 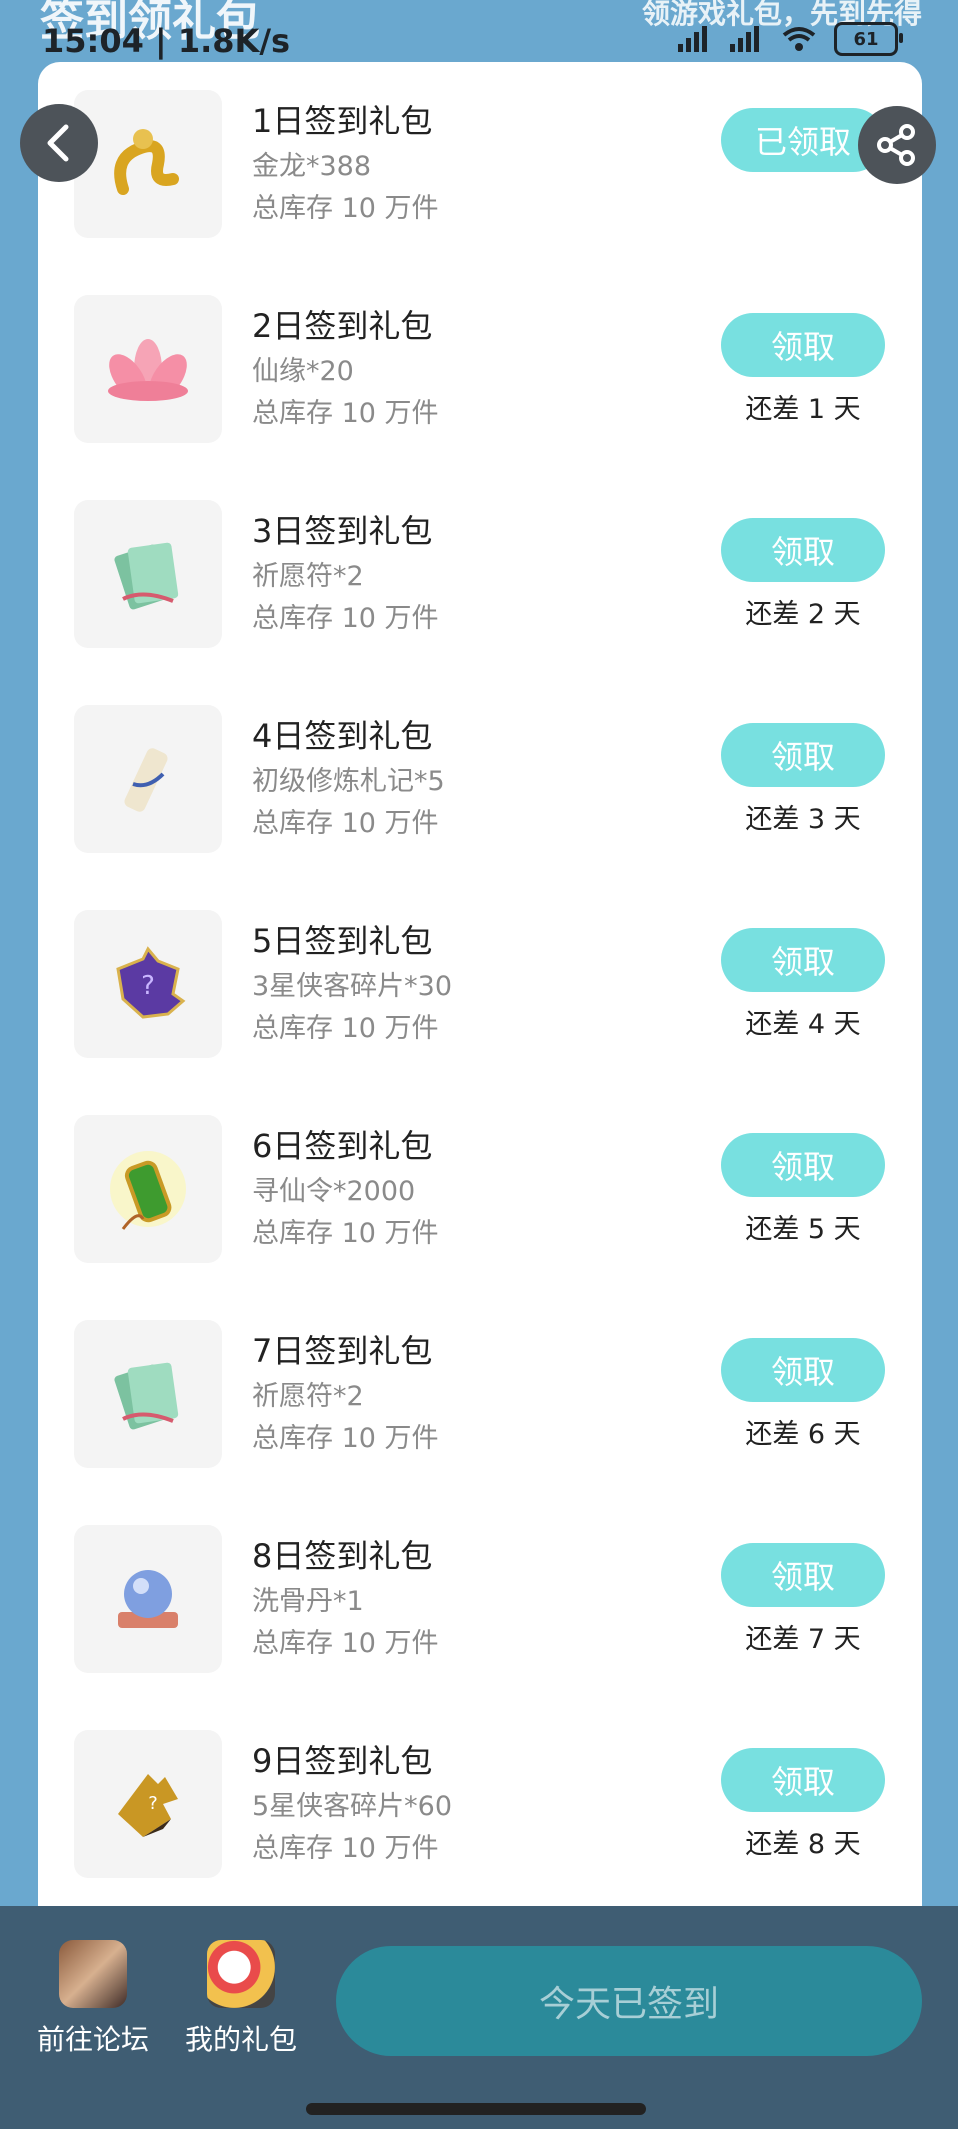 I want to click on gift-row: 6日签到礼包 寻仙令*2000 总库存 10 万件 领取 还差 5 天, so click(x=480, y=1189).